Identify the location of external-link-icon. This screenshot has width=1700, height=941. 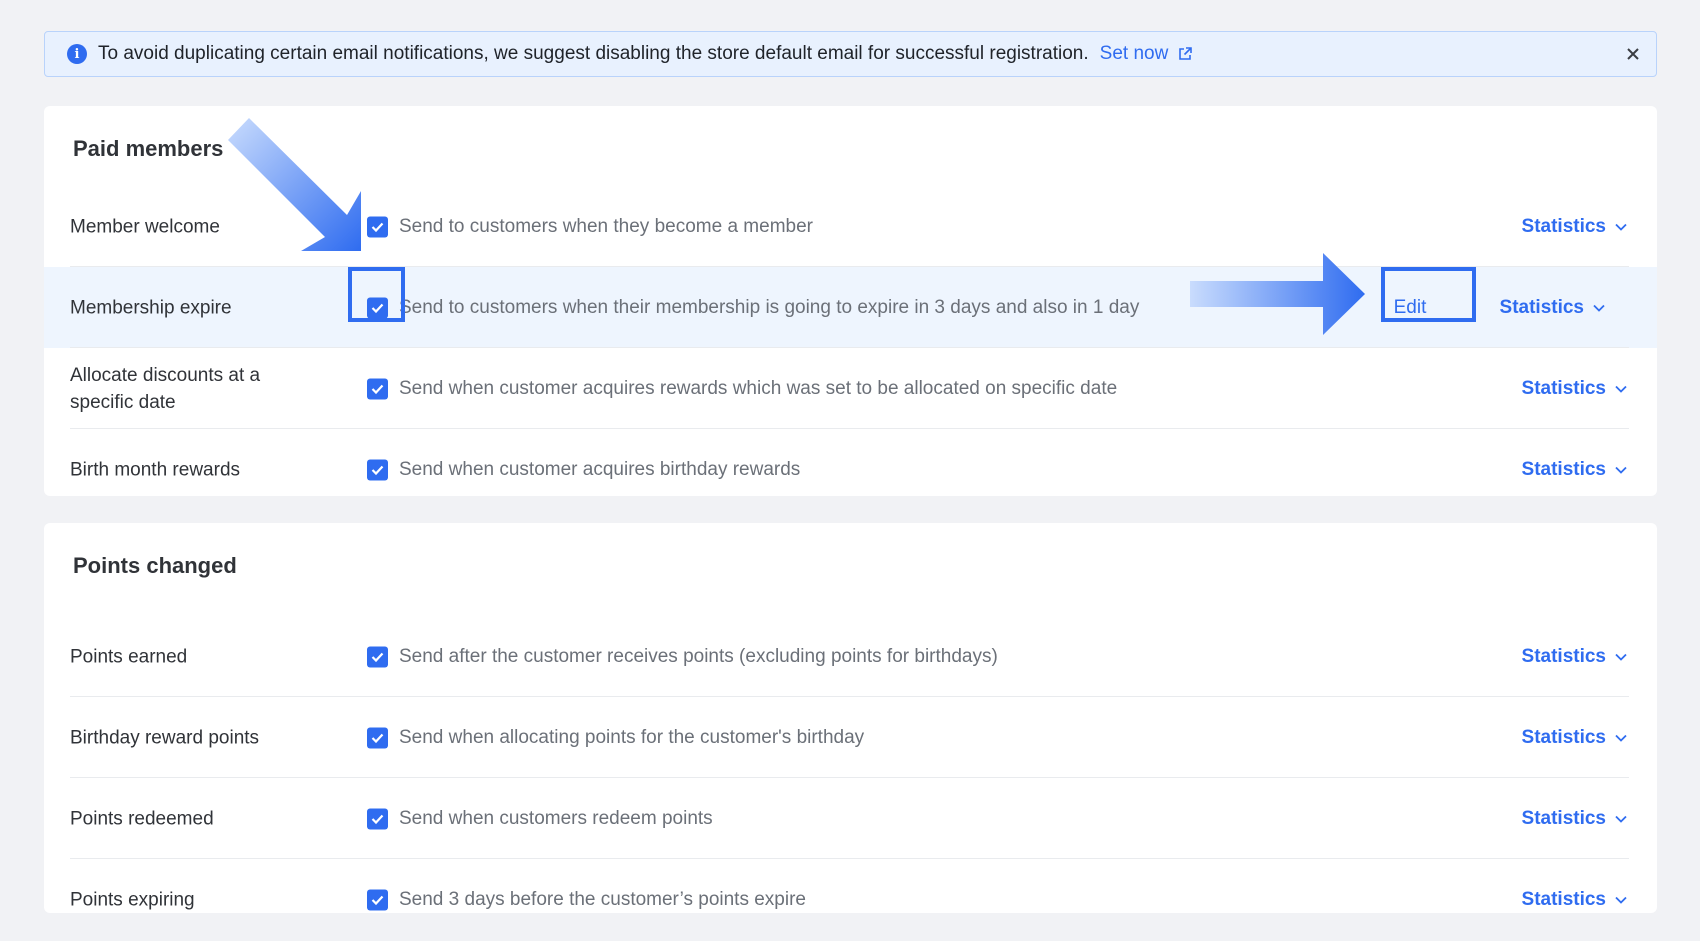
(1185, 54).